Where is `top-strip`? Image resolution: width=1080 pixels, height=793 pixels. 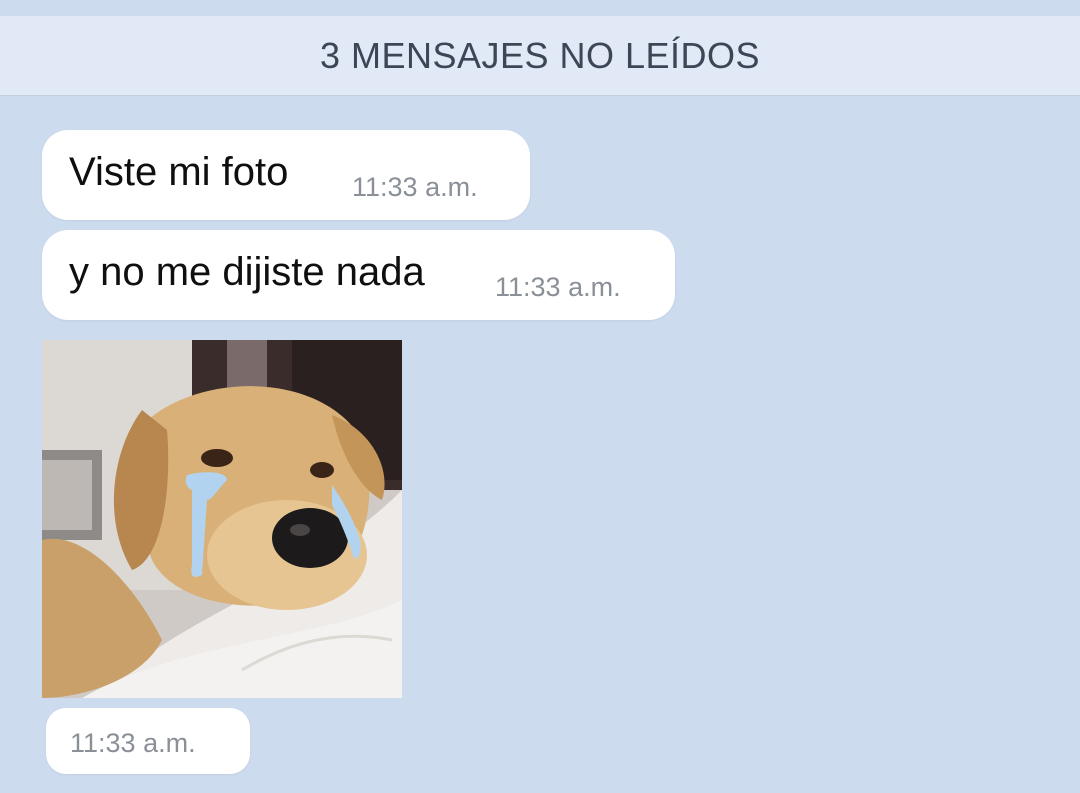 top-strip is located at coordinates (540, 8).